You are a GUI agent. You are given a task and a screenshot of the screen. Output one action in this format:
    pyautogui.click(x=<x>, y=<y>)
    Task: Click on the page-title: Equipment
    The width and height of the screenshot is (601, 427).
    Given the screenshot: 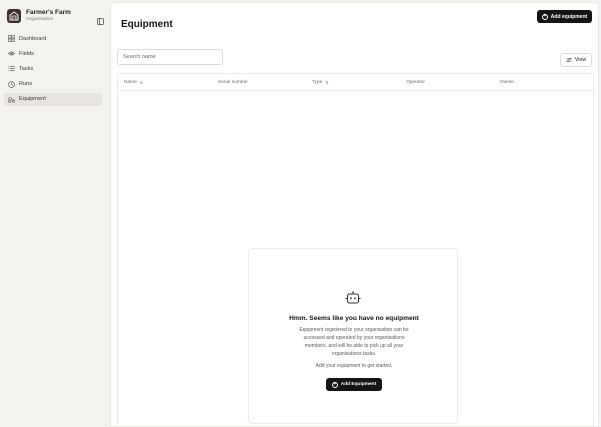 What is the action you would take?
    pyautogui.click(x=147, y=24)
    